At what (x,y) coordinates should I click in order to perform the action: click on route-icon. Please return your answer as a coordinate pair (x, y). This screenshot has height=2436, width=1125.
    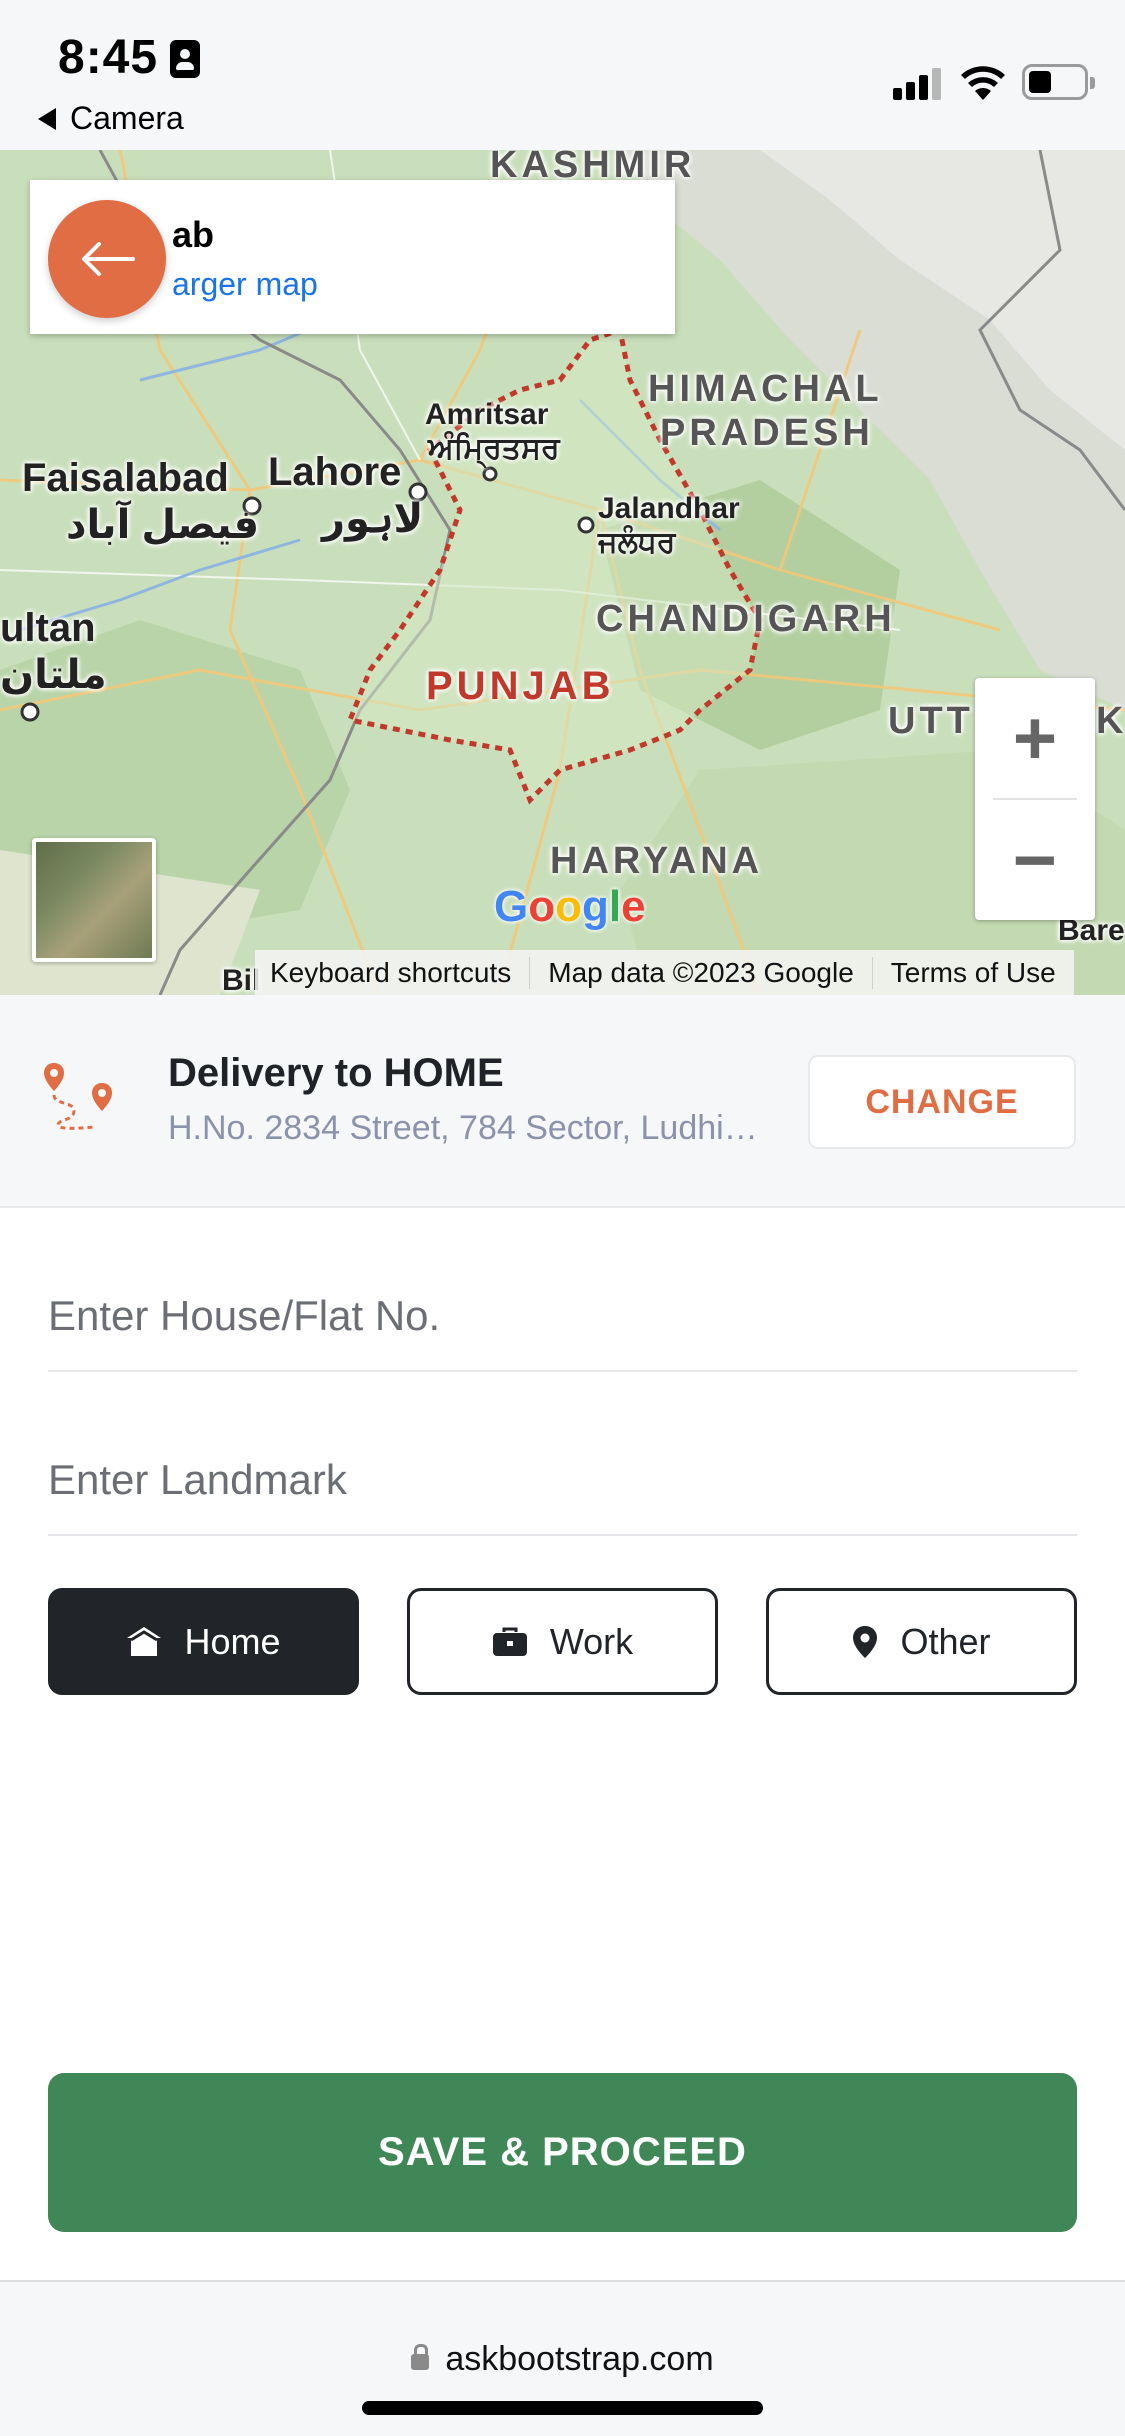
    Looking at the image, I should click on (78, 1096).